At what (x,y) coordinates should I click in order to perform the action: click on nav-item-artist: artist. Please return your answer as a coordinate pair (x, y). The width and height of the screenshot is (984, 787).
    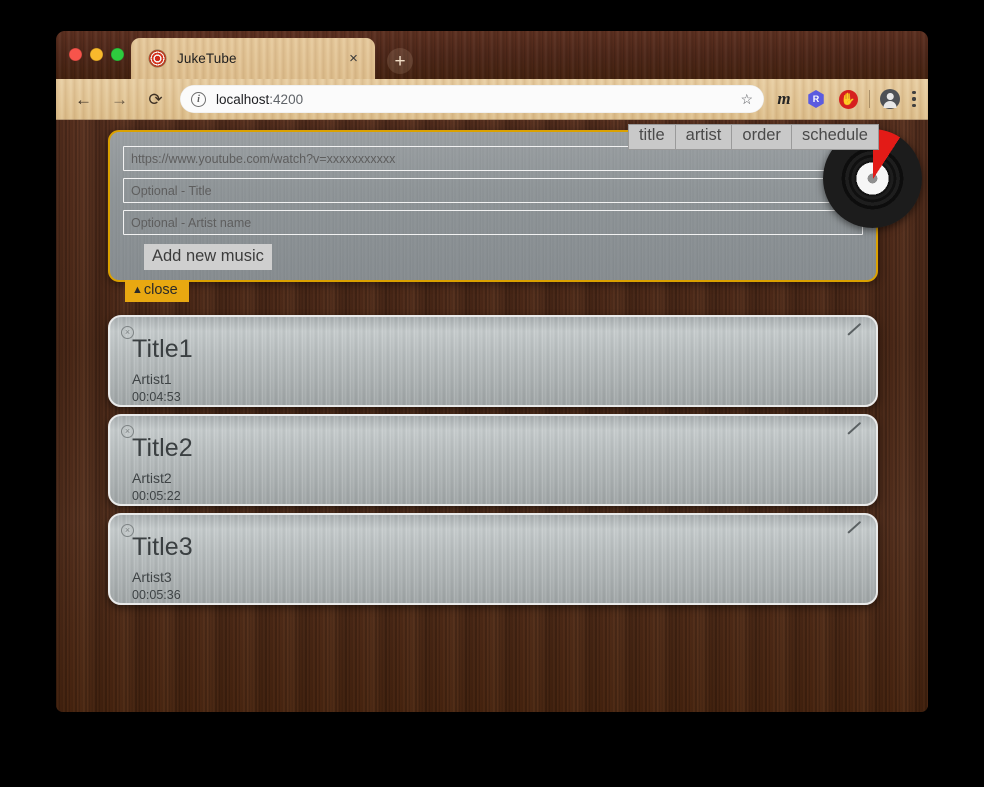
    Looking at the image, I should click on (703, 137).